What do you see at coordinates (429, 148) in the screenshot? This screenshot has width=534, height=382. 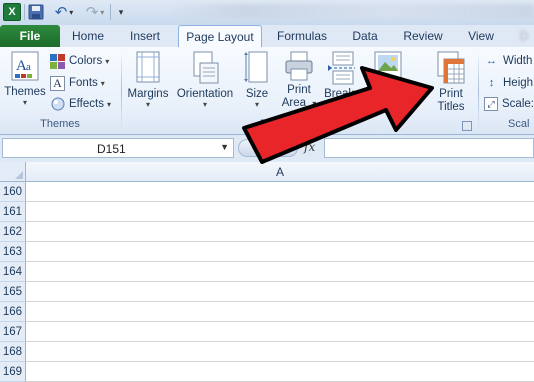 I see `formula-input` at bounding box center [429, 148].